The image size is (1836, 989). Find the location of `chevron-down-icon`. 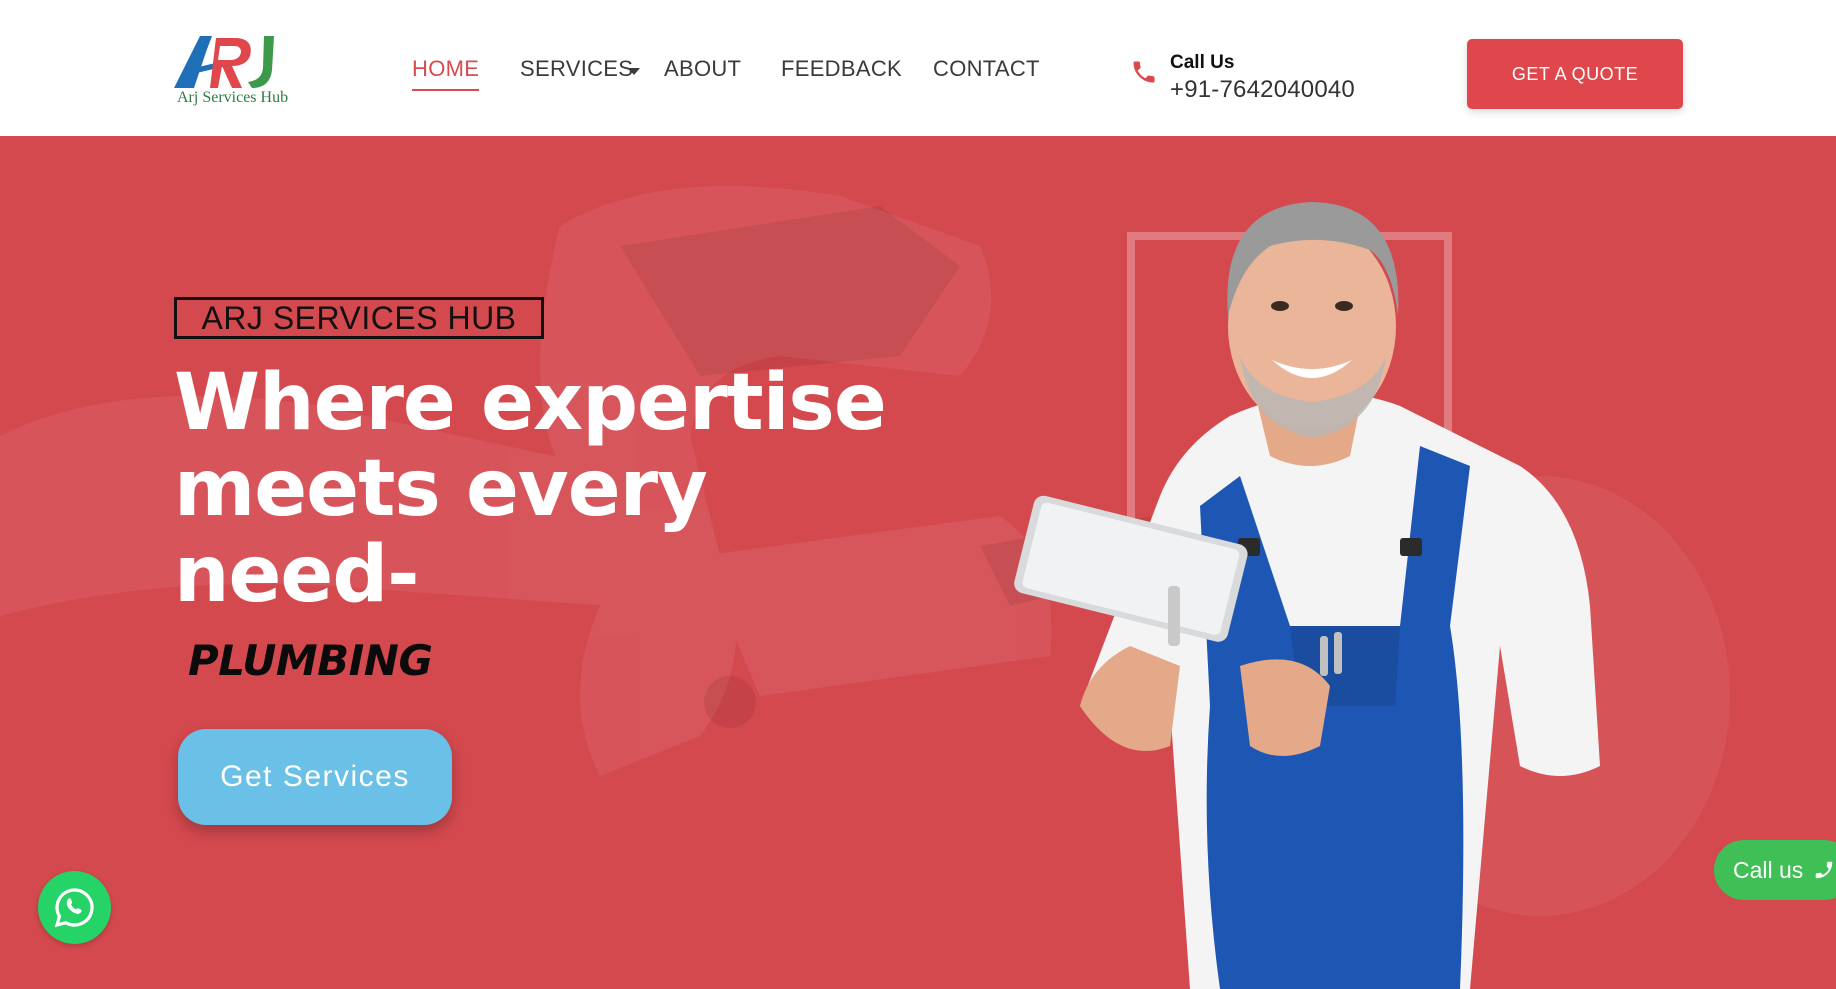

chevron-down-icon is located at coordinates (634, 71).